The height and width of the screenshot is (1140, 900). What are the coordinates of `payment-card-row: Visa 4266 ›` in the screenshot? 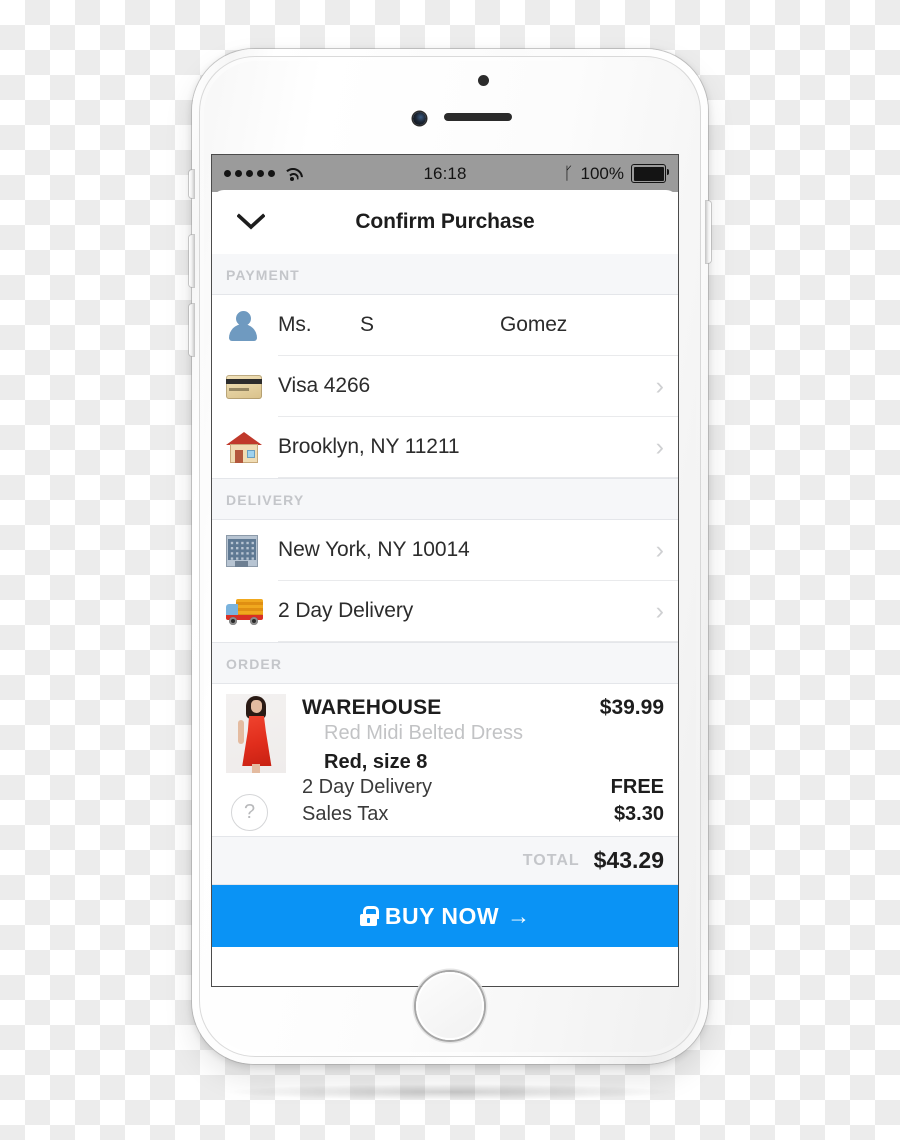 It's located at (445, 386).